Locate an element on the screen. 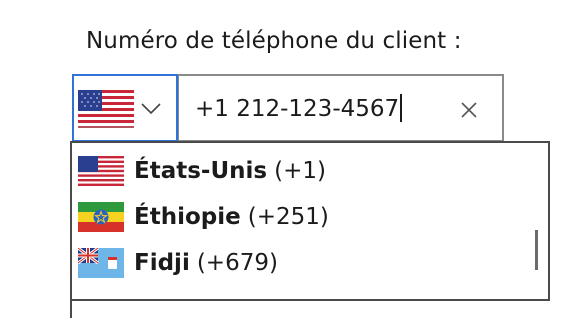 The height and width of the screenshot is (318, 588). country-name: Éthiopie is located at coordinates (187, 217).